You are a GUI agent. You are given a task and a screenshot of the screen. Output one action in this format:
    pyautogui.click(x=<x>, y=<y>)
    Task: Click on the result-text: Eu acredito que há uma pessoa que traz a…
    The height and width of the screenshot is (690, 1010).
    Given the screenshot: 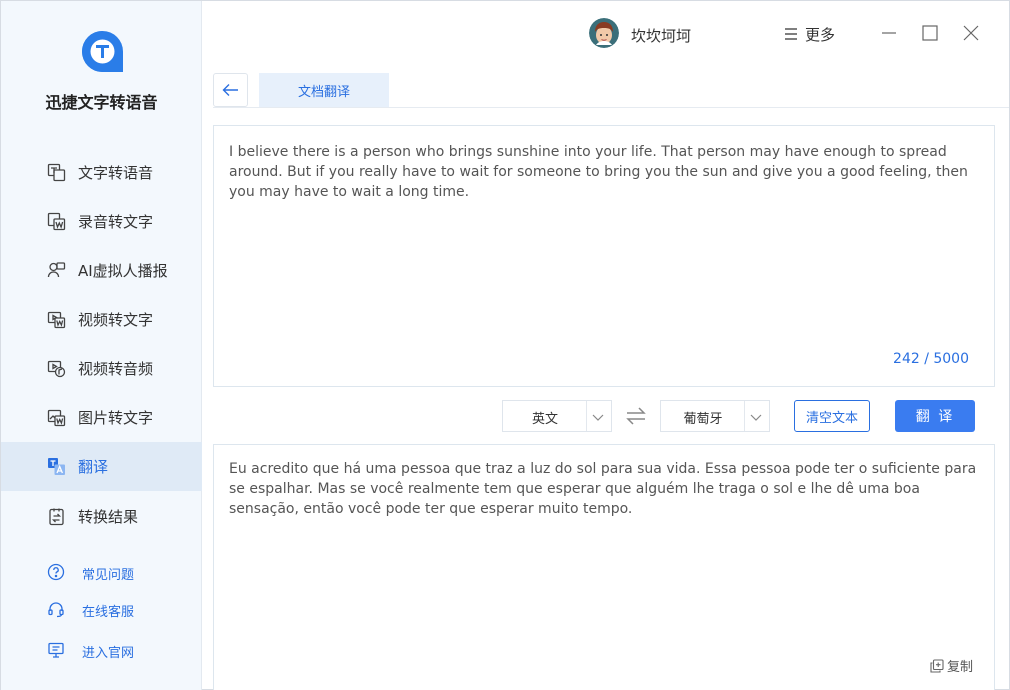 What is the action you would take?
    pyautogui.click(x=610, y=489)
    